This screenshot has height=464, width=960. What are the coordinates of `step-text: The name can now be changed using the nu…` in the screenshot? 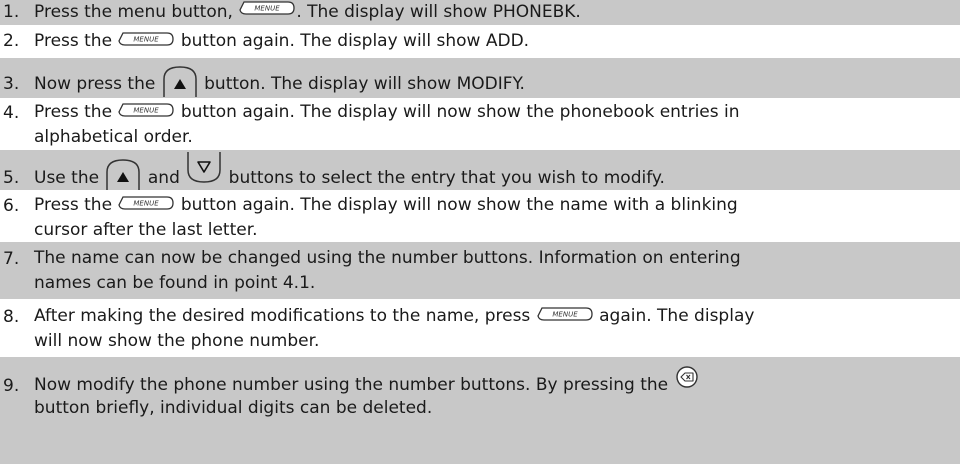 It's located at (488, 271).